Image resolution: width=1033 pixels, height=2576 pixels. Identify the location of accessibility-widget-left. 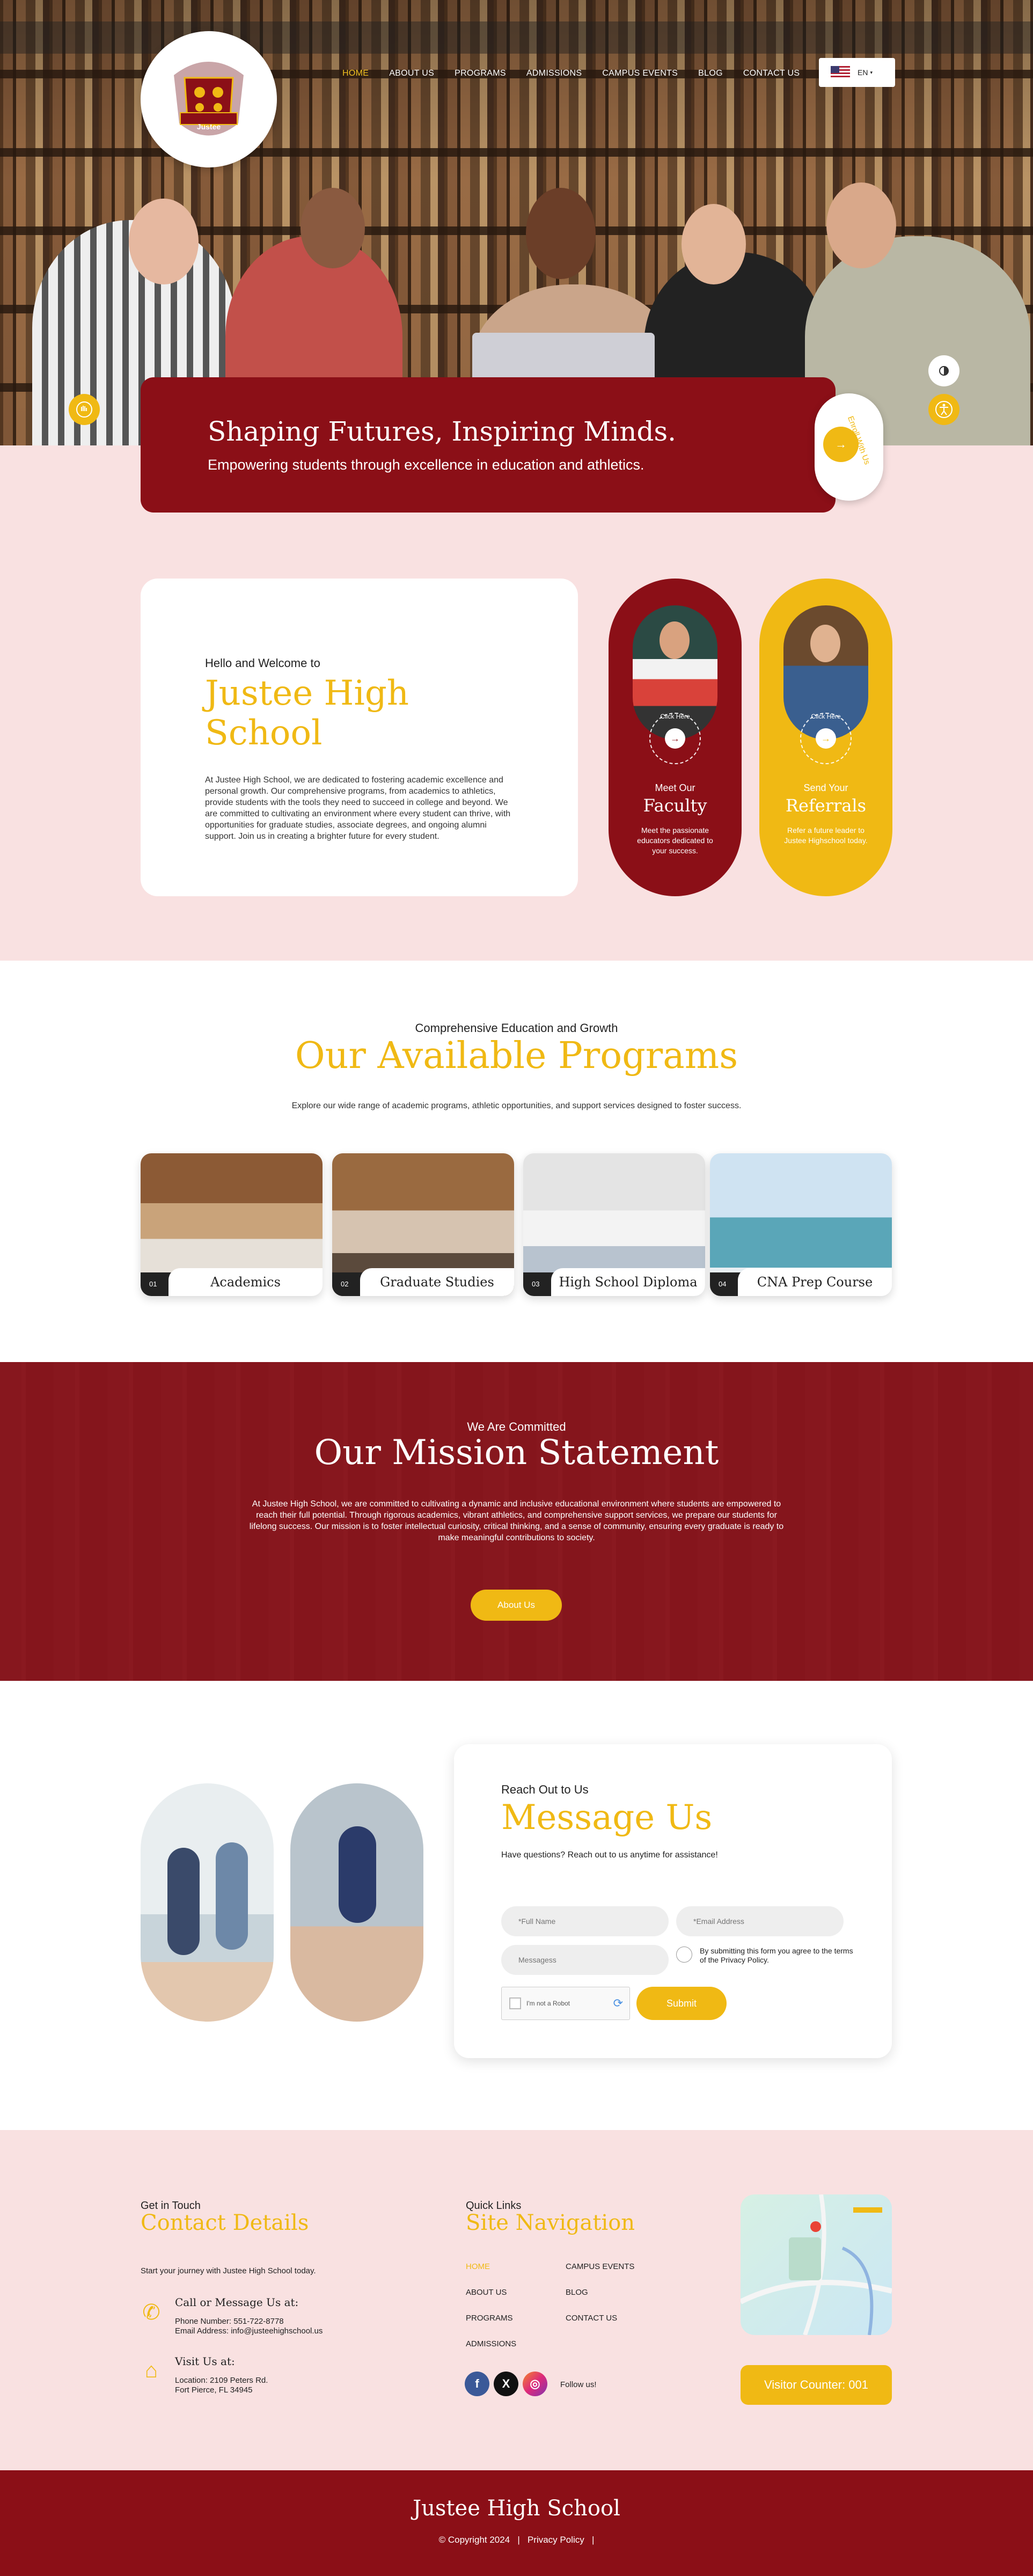
(85, 409).